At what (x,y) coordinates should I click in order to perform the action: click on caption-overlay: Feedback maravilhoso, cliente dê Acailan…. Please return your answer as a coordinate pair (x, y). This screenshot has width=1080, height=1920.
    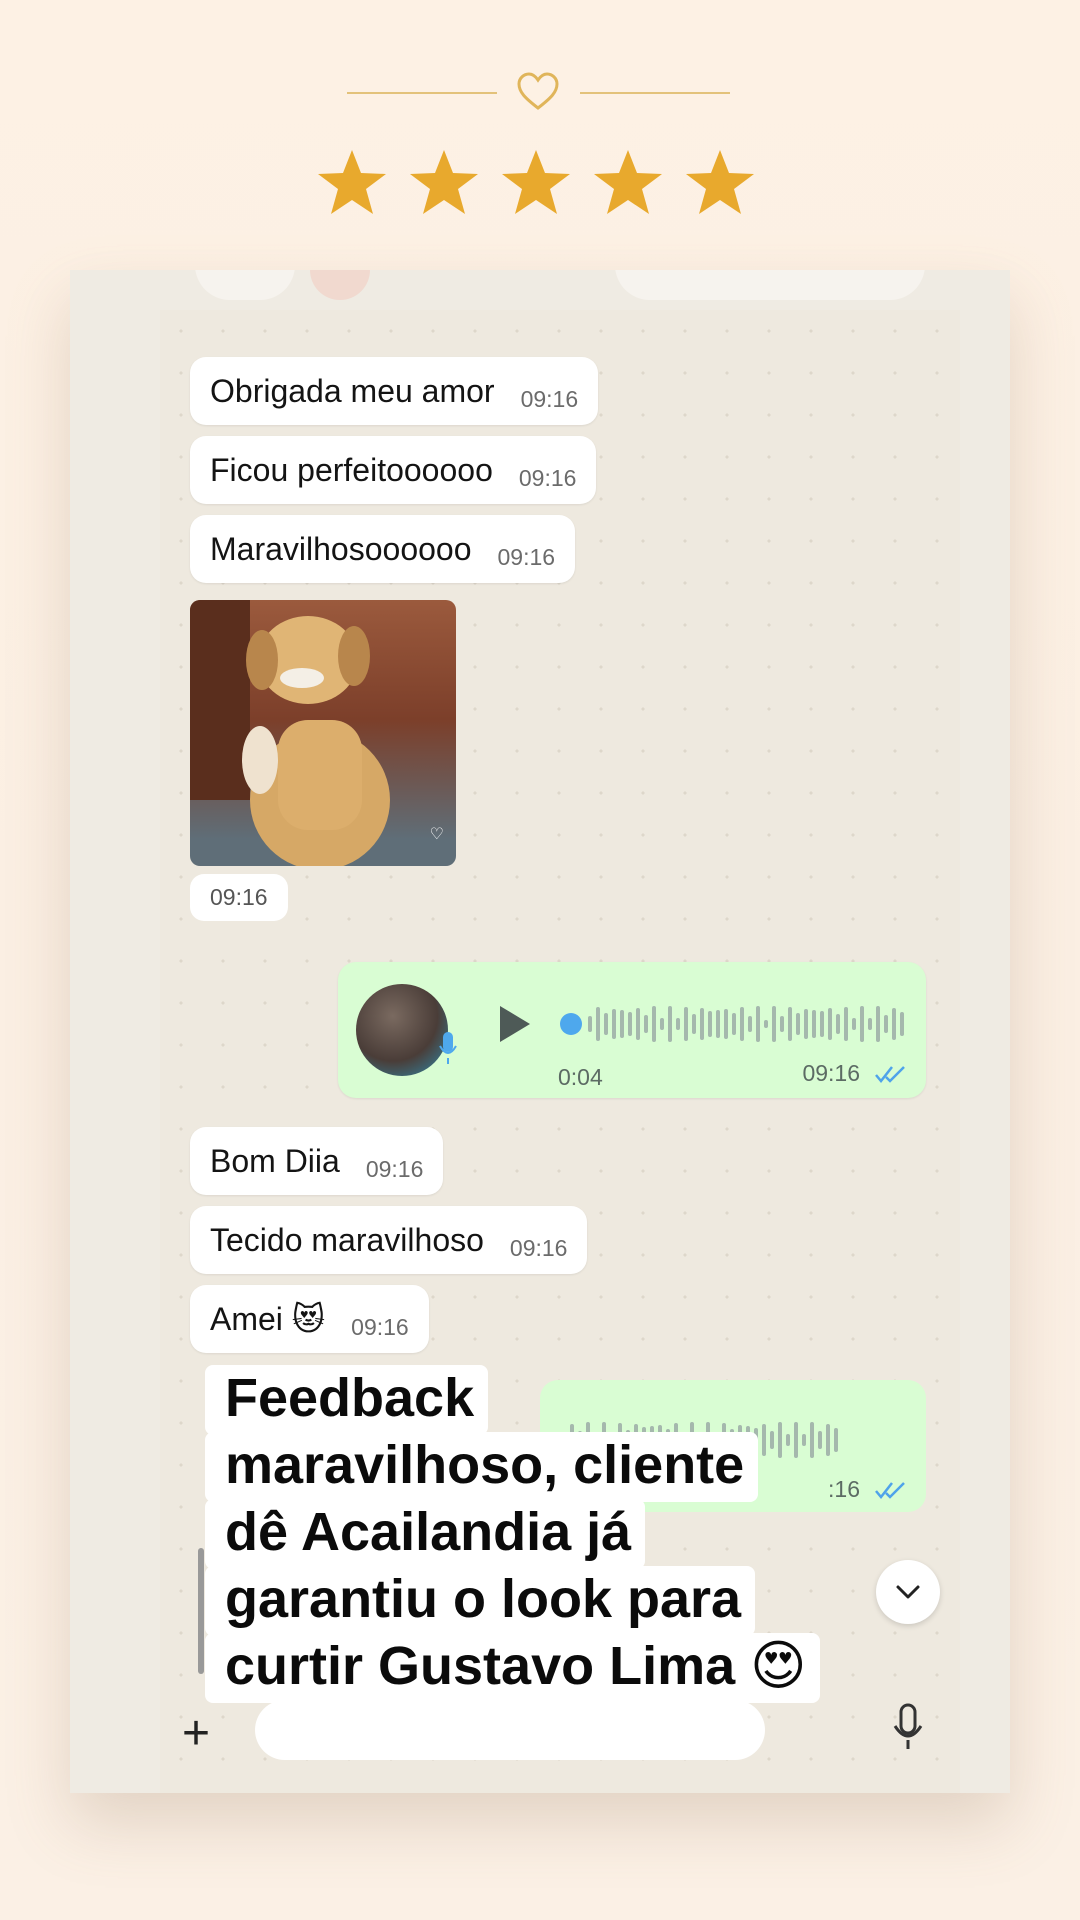
    Looking at the image, I should click on (513, 1534).